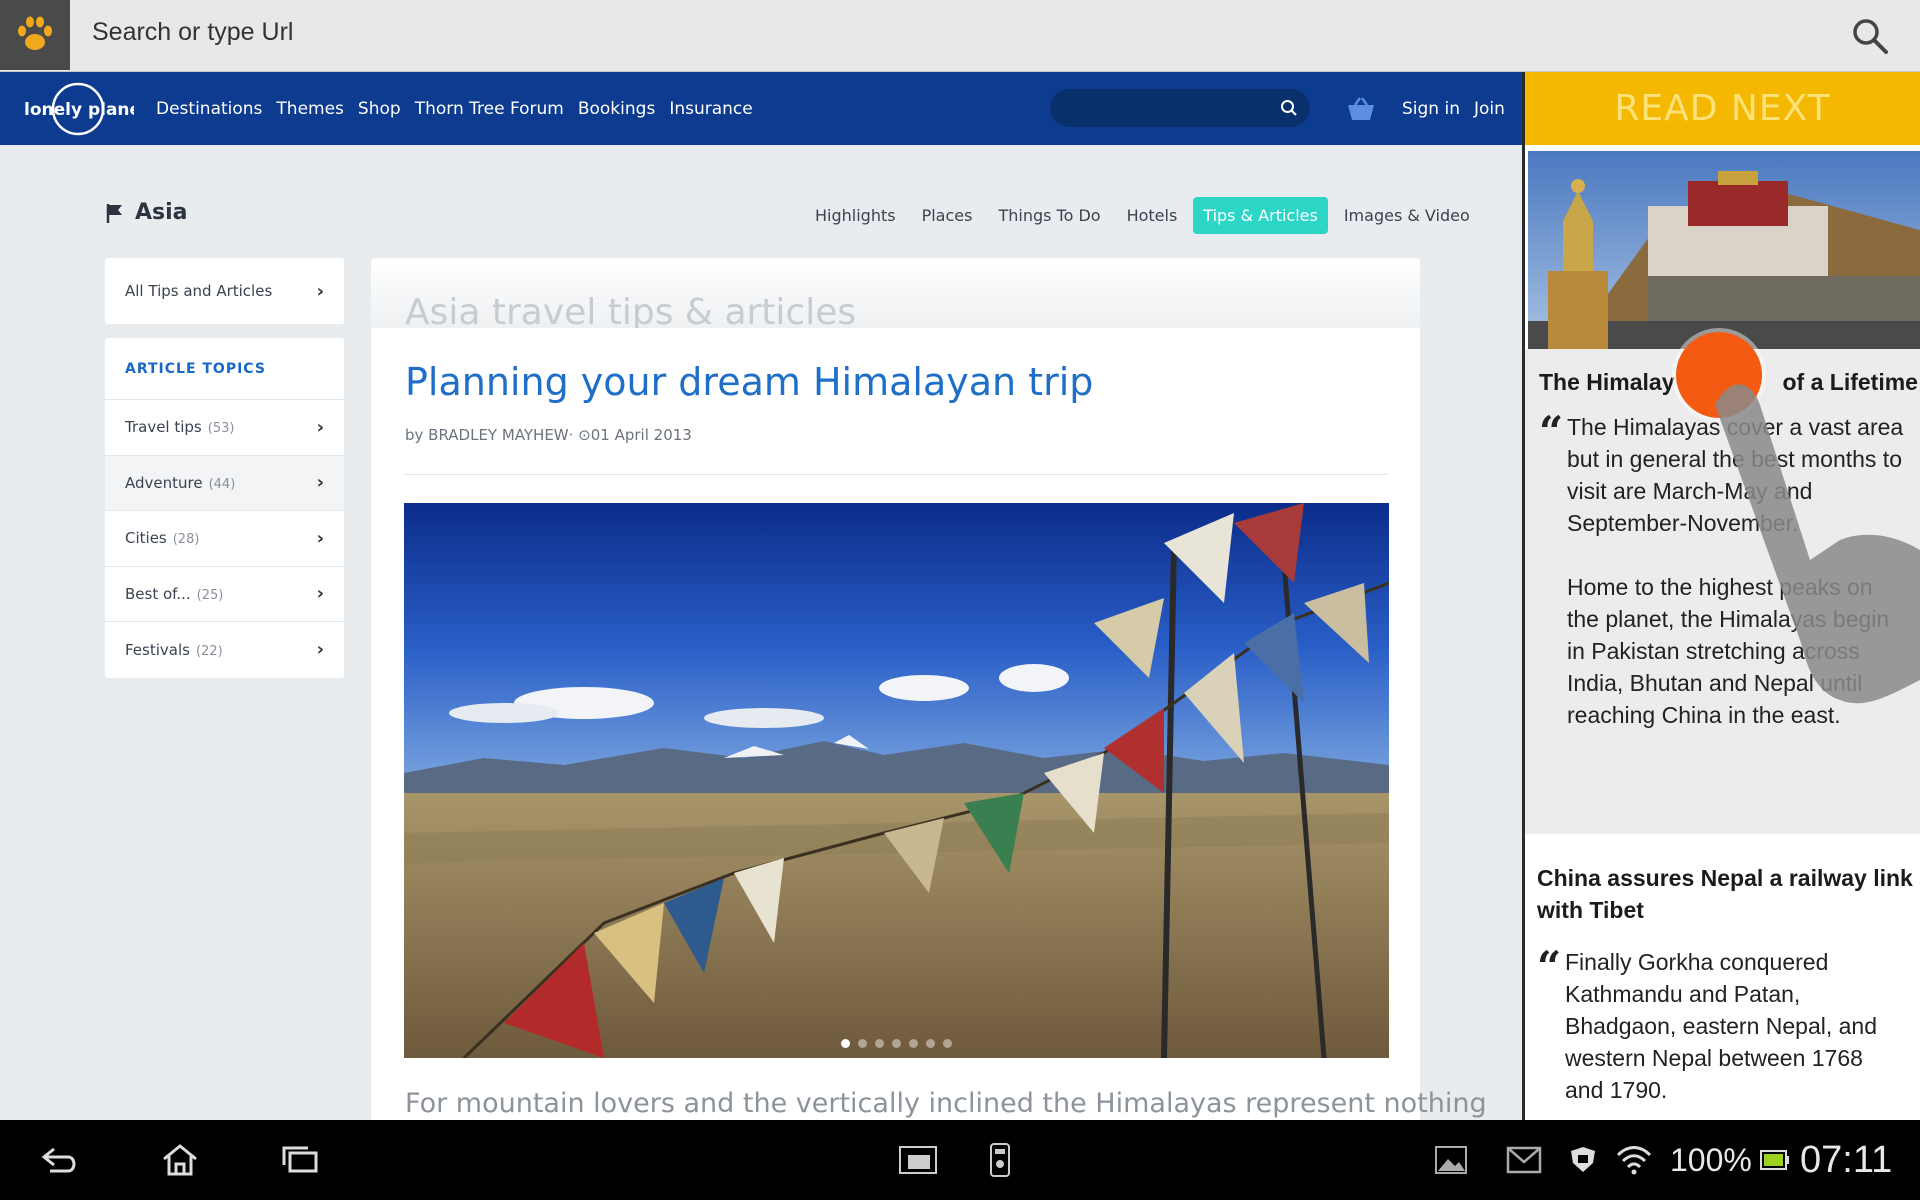 This screenshot has height=1200, width=1920. Describe the element at coordinates (79, 110) in the screenshot. I see `svg-text: lonely planet` at that location.